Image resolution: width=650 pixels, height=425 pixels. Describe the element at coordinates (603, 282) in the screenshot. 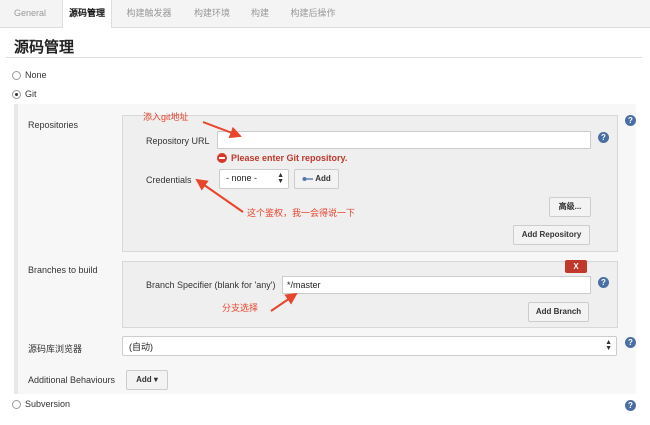

I see `branch-specifier-help-icon: ?` at that location.